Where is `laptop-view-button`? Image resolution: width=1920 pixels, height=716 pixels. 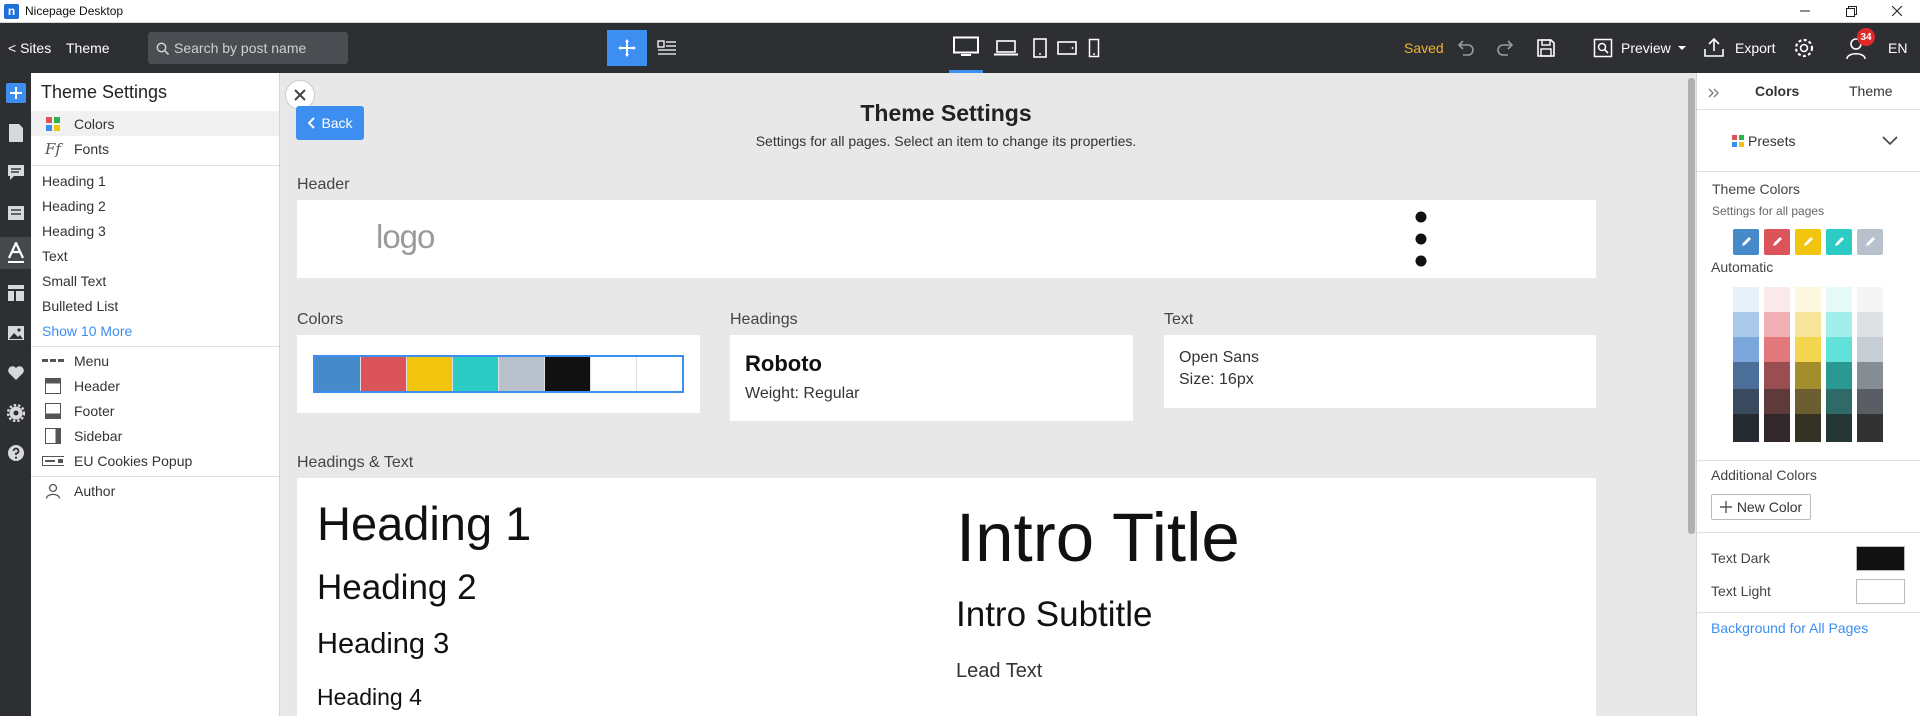 laptop-view-button is located at coordinates (1006, 48).